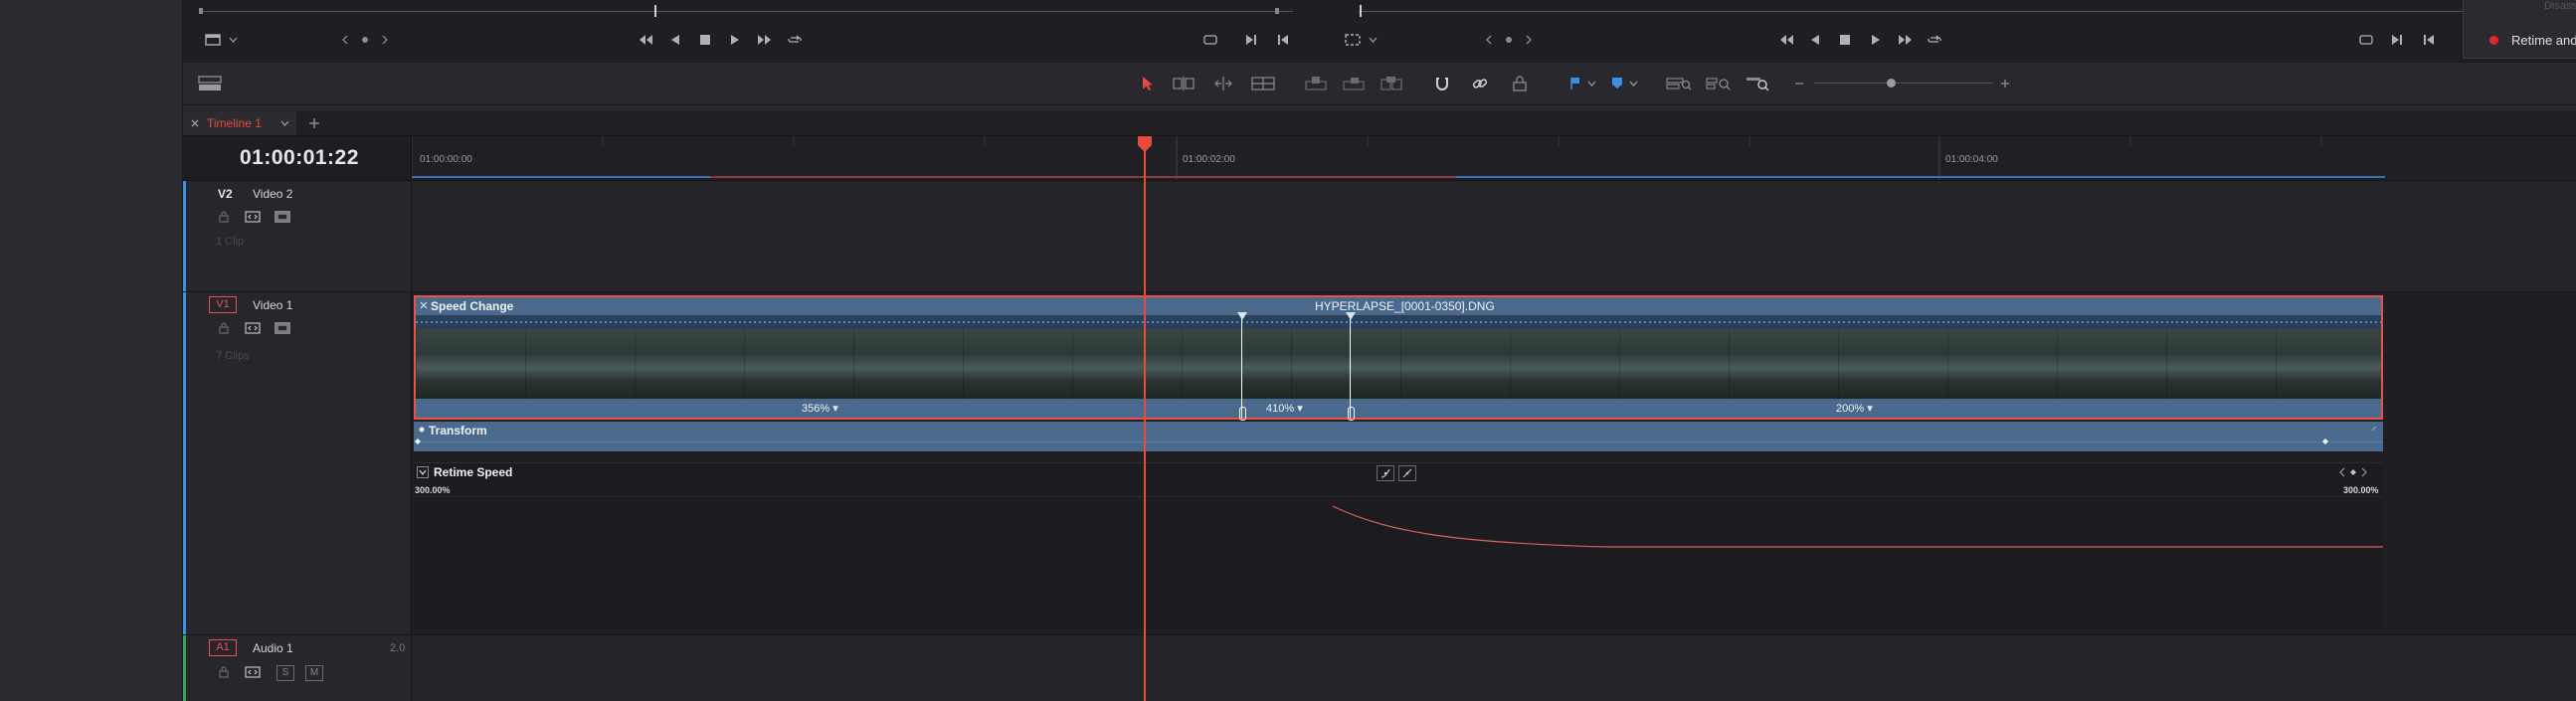  What do you see at coordinates (1679, 83) in the screenshot?
I see `full-extent-zoom-icon` at bounding box center [1679, 83].